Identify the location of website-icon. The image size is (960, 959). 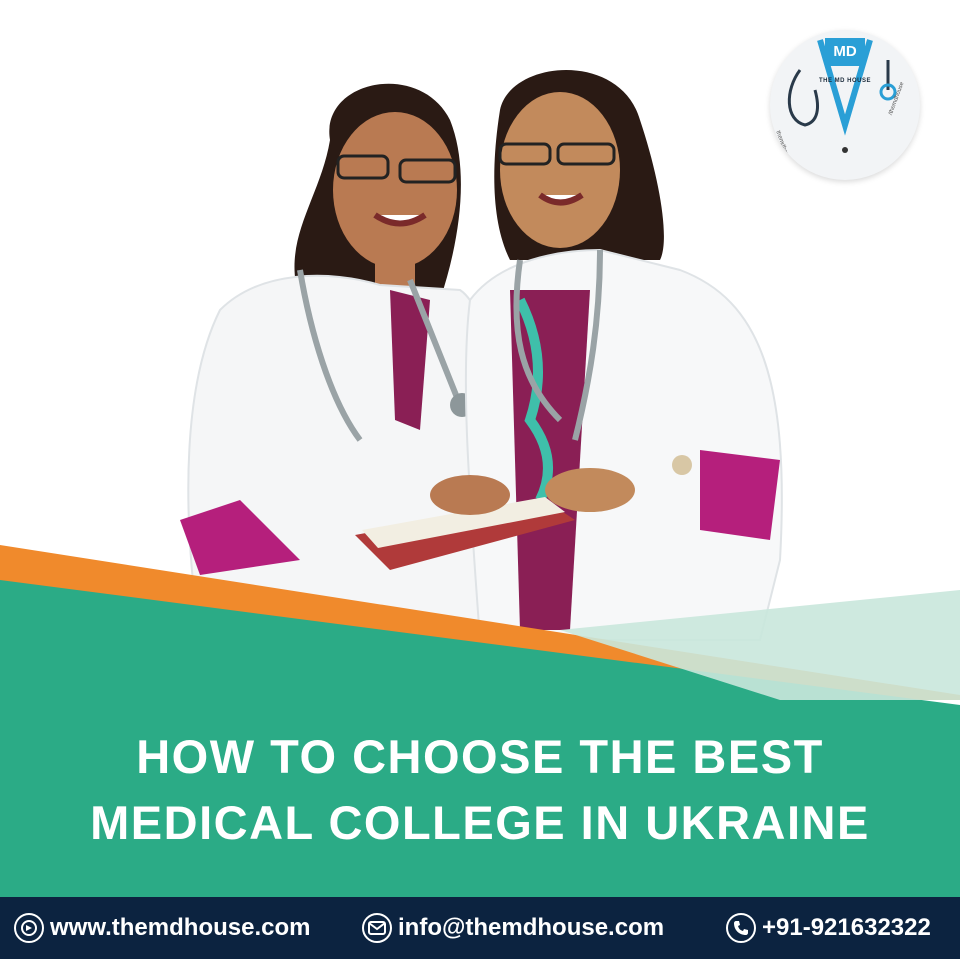
(29, 928).